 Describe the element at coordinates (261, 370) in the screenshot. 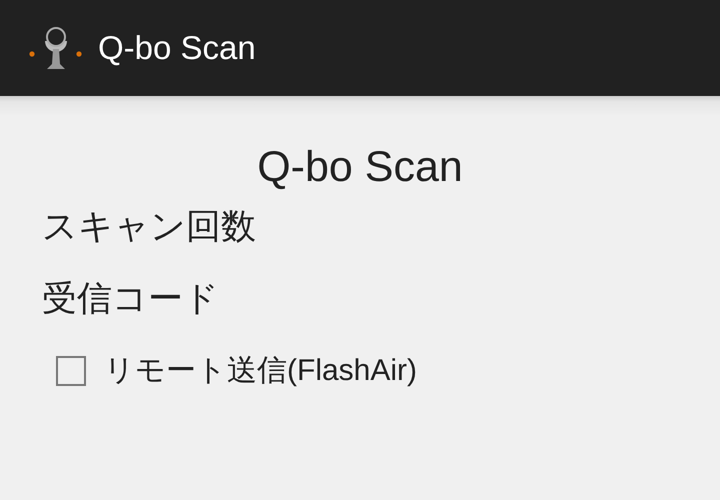

I see `checkbox-label: リモート送信(FlashAir)` at that location.